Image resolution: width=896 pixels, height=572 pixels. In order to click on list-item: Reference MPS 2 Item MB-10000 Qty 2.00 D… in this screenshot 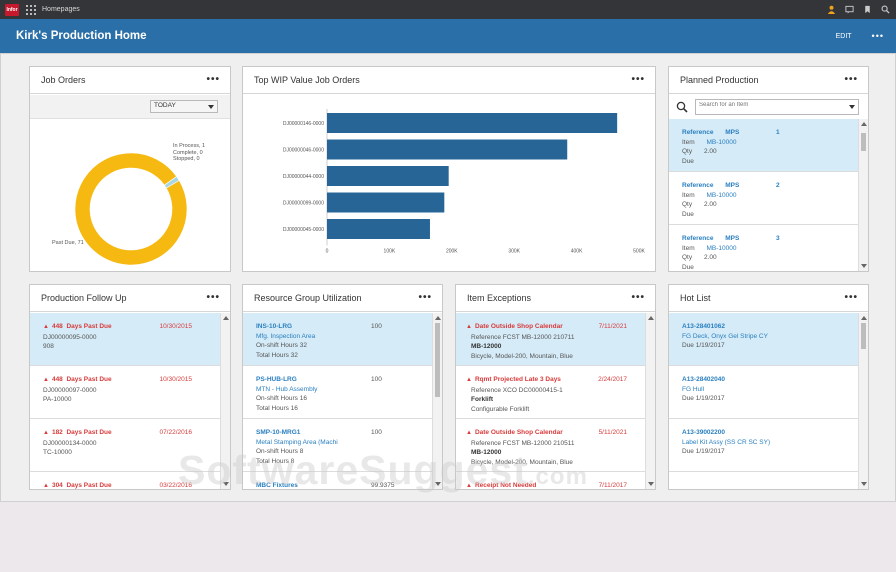, I will do `click(763, 198)`.